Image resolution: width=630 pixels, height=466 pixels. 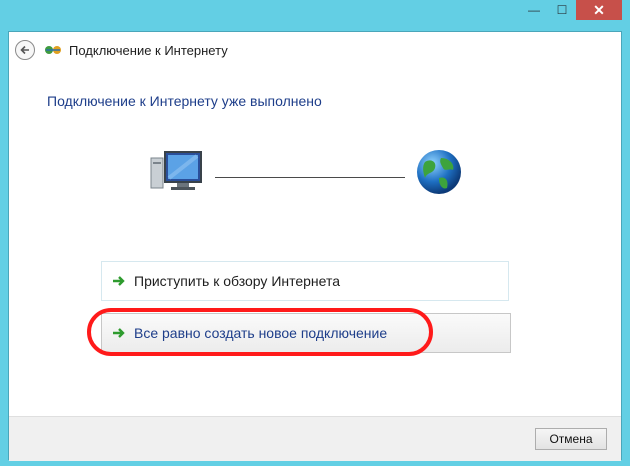 What do you see at coordinates (237, 281) in the screenshot?
I see `browse-internet-label: Приступить к обзору Интернета` at bounding box center [237, 281].